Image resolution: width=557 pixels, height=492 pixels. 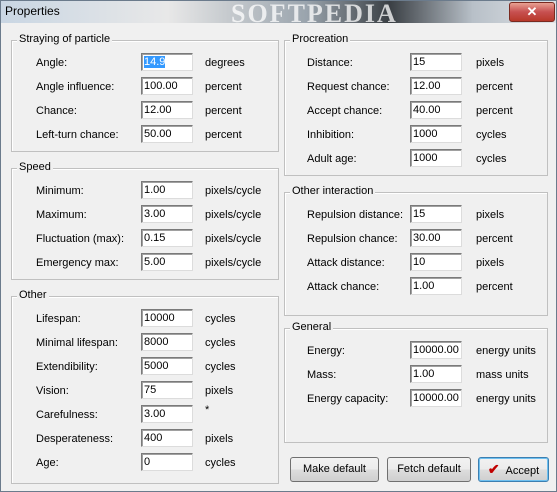 I want to click on row-energy: Energy: 10000.00 energy units, so click(x=416, y=351).